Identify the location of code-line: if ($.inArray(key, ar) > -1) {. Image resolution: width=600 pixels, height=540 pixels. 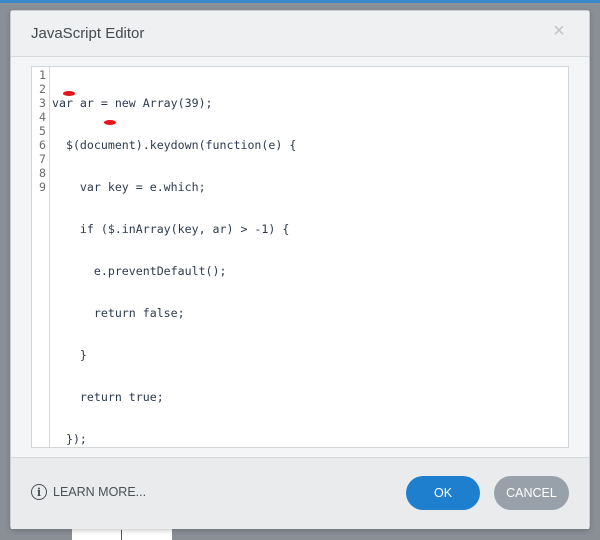
(174, 229).